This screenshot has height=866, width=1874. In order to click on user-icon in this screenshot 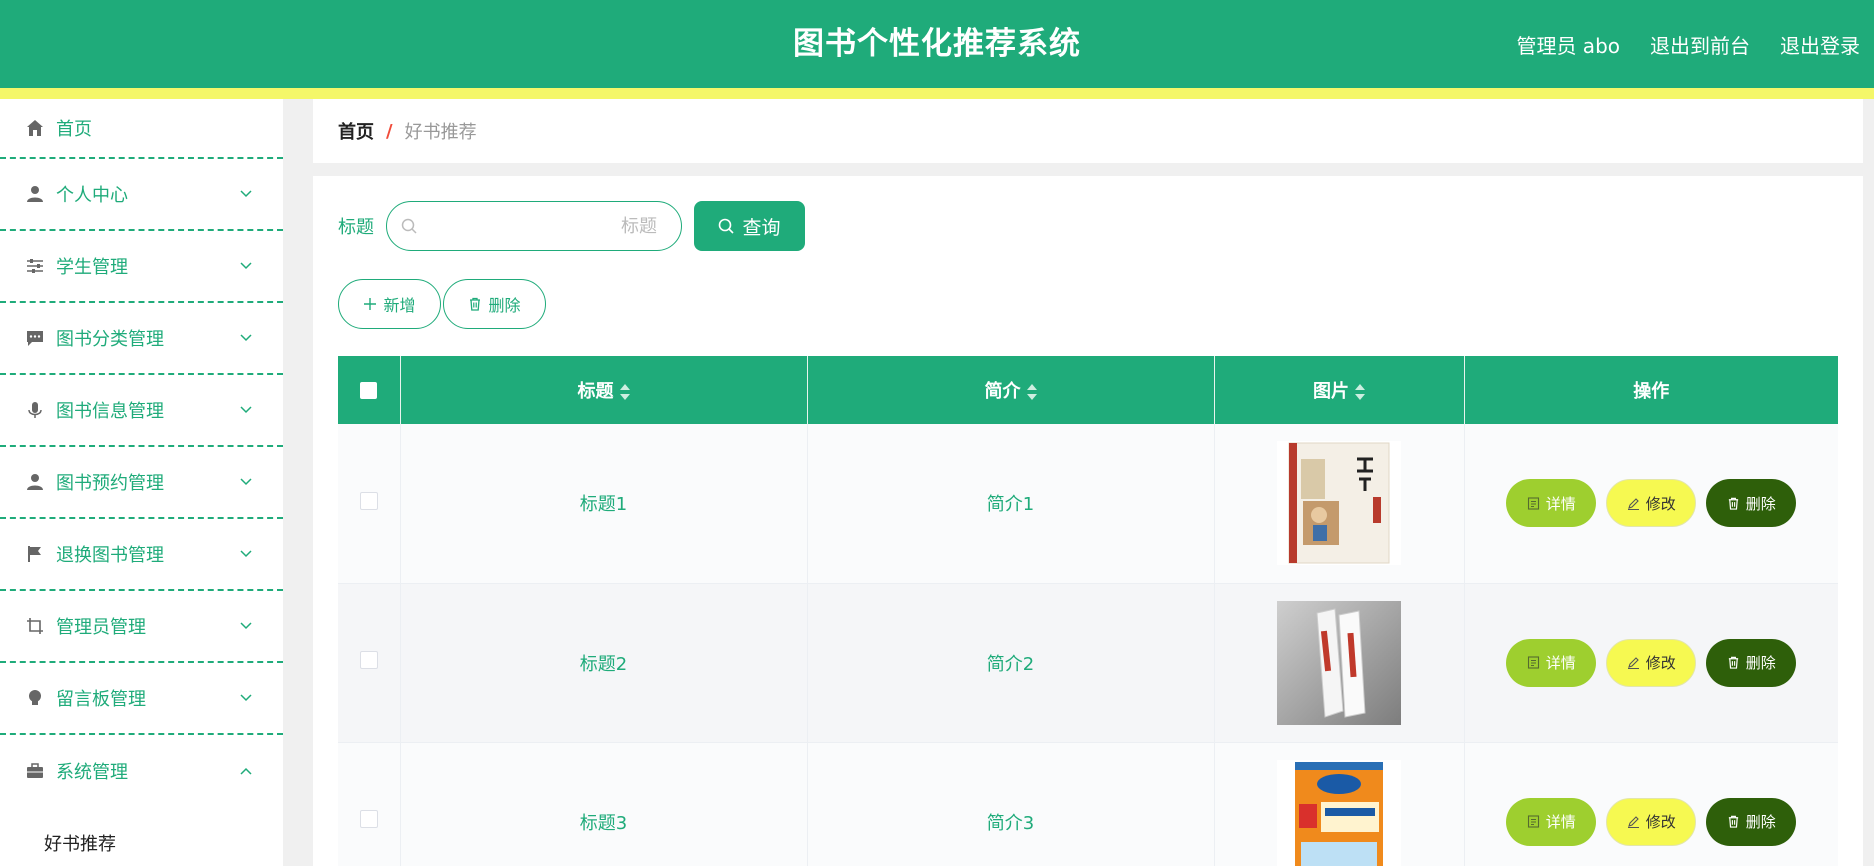, I will do `click(35, 194)`.